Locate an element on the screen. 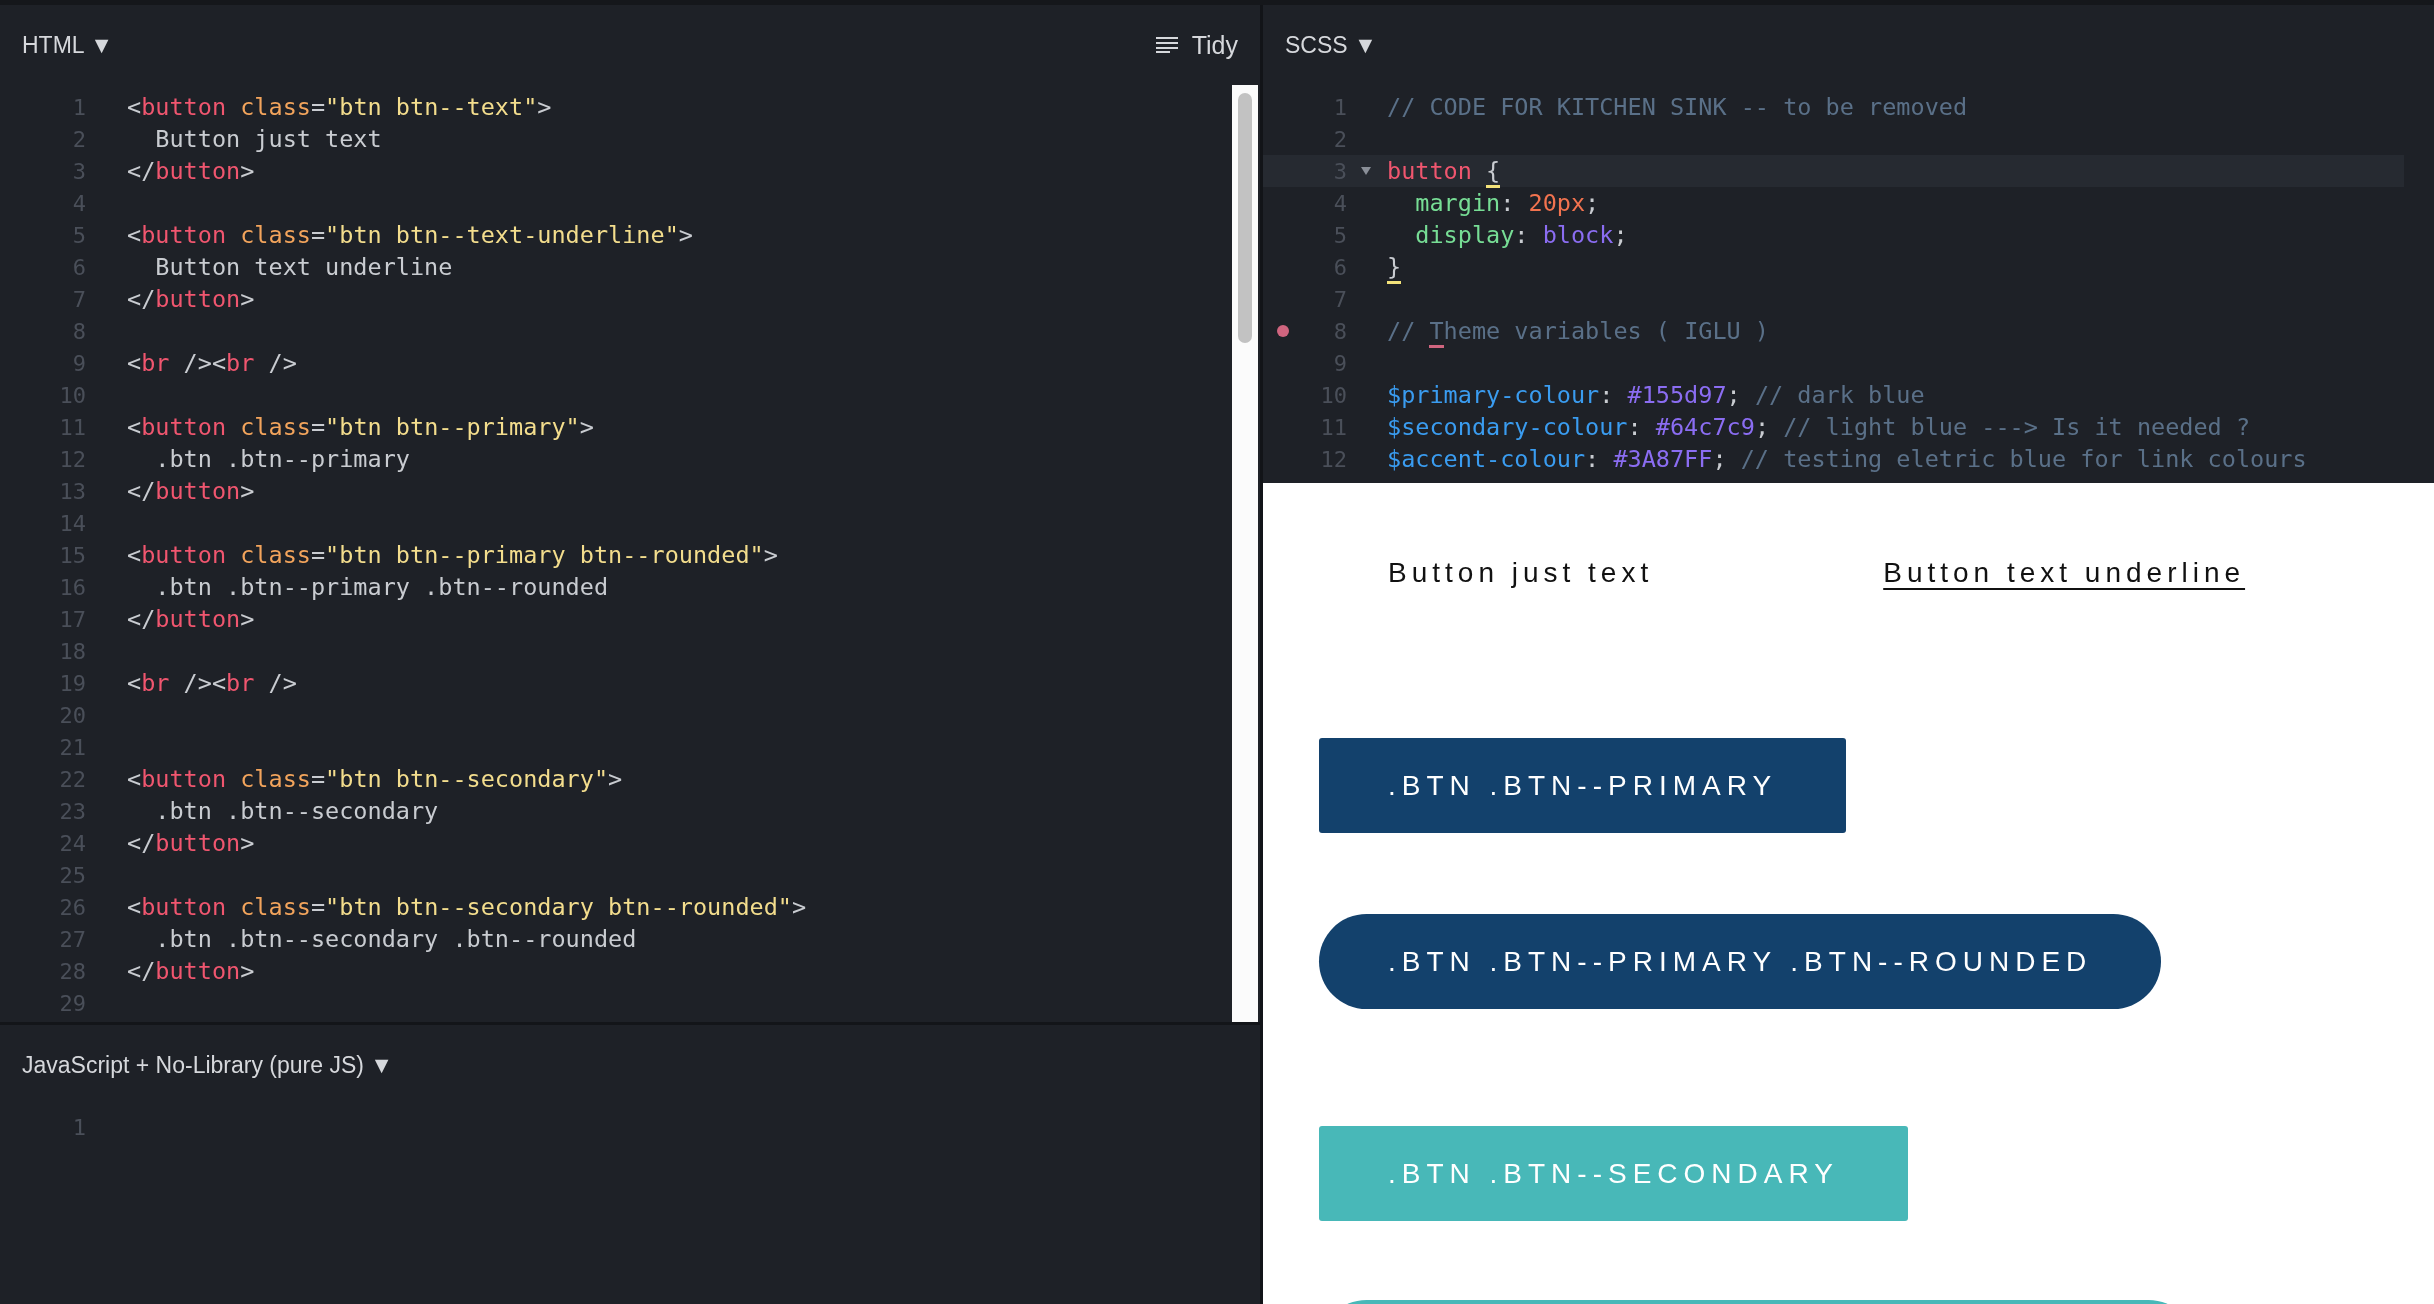 This screenshot has height=1304, width=2434. preview-button: .BTN .BTN--PRIMARY .BTN--ROUNDED is located at coordinates (1740, 961).